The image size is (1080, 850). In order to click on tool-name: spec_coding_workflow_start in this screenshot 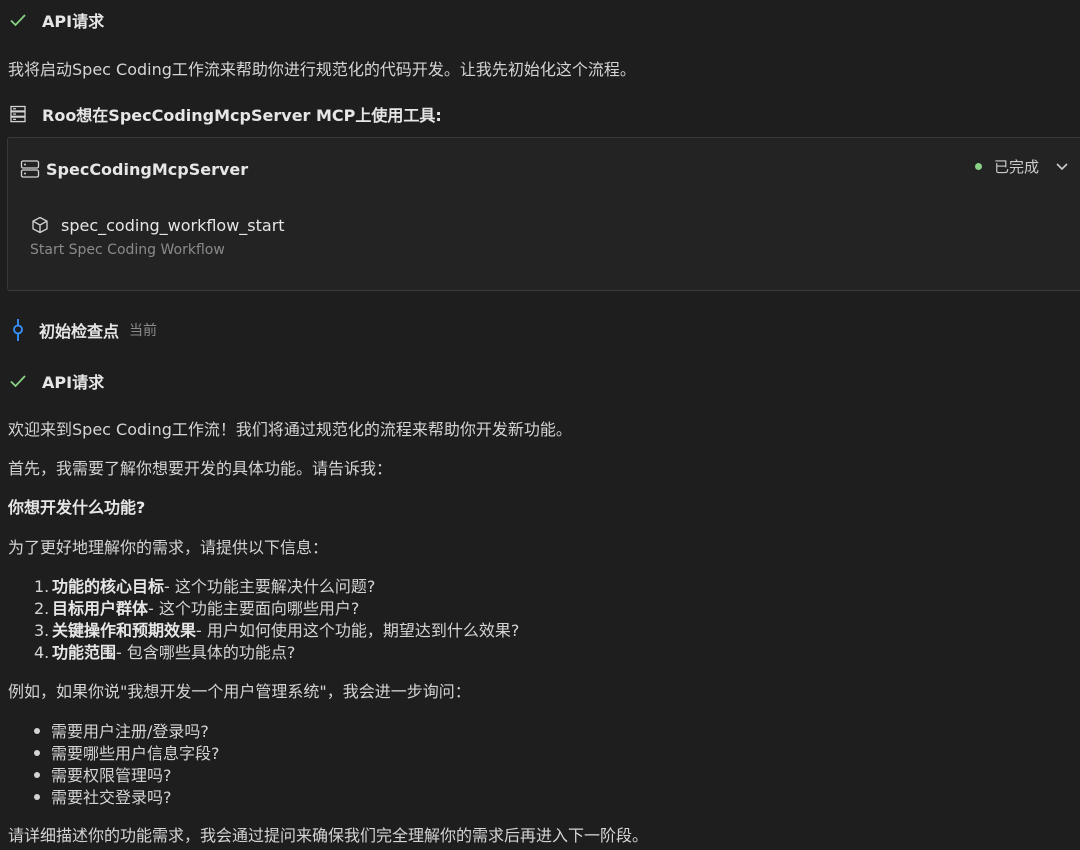, I will do `click(173, 225)`.